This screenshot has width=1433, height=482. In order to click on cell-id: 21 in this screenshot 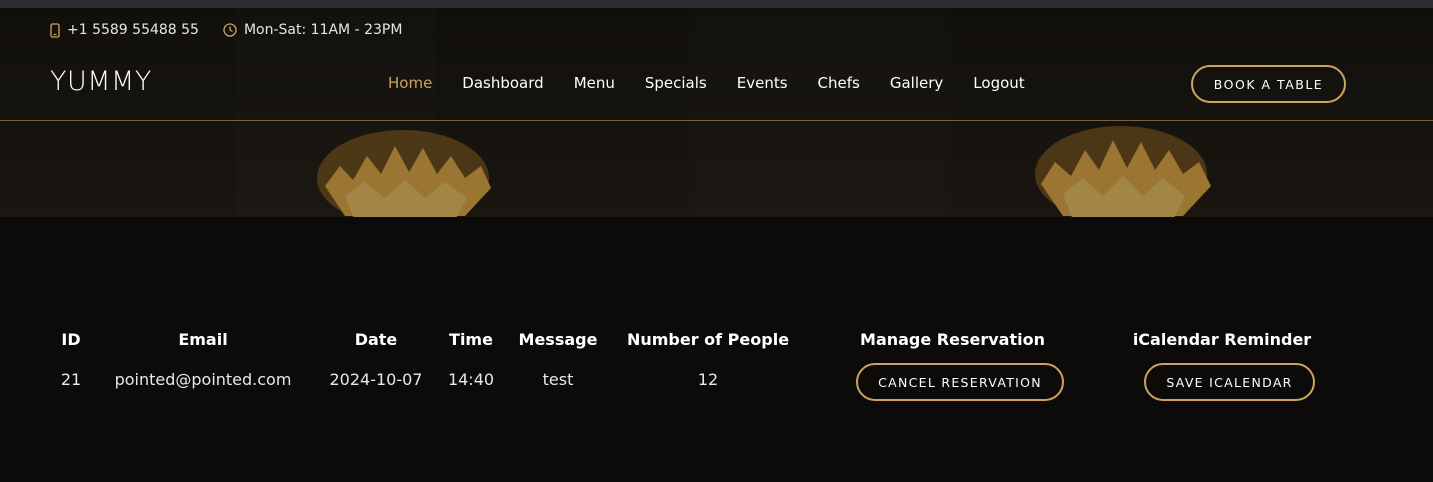, I will do `click(71, 379)`.